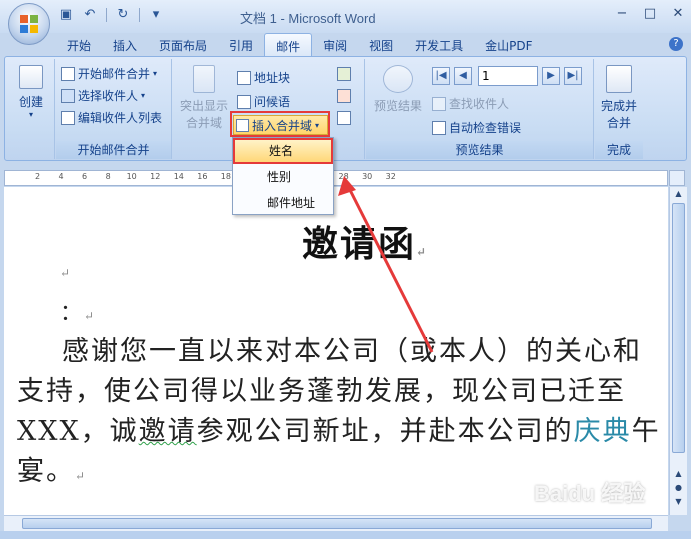 The image size is (691, 539). I want to click on auto-check-errors-button: 自动检查错误, so click(476, 127).